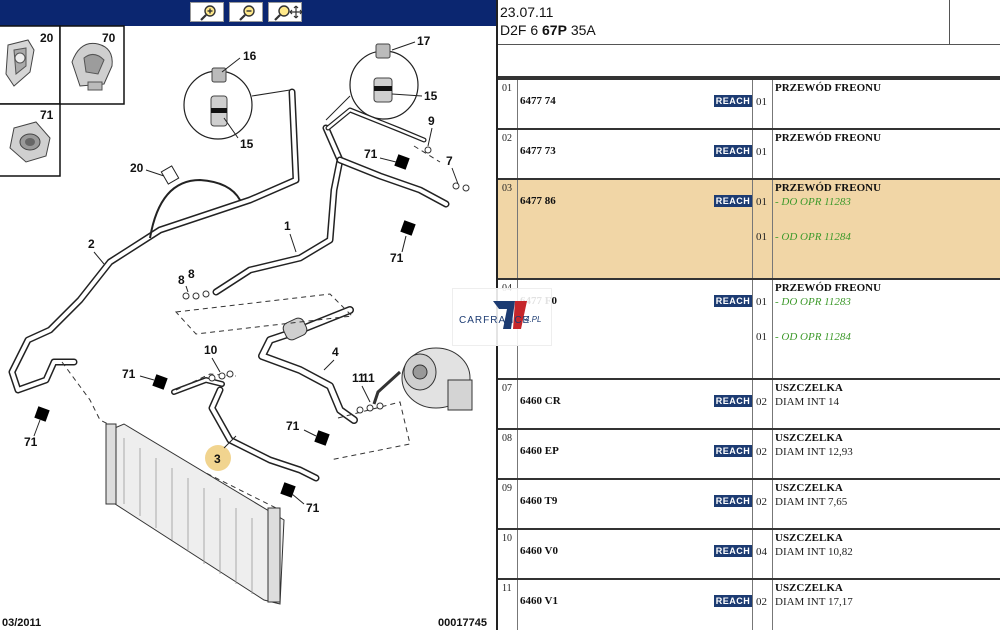 The image size is (1000, 630). I want to click on part-reference-cell: 6460 CR REACH, so click(635, 404).